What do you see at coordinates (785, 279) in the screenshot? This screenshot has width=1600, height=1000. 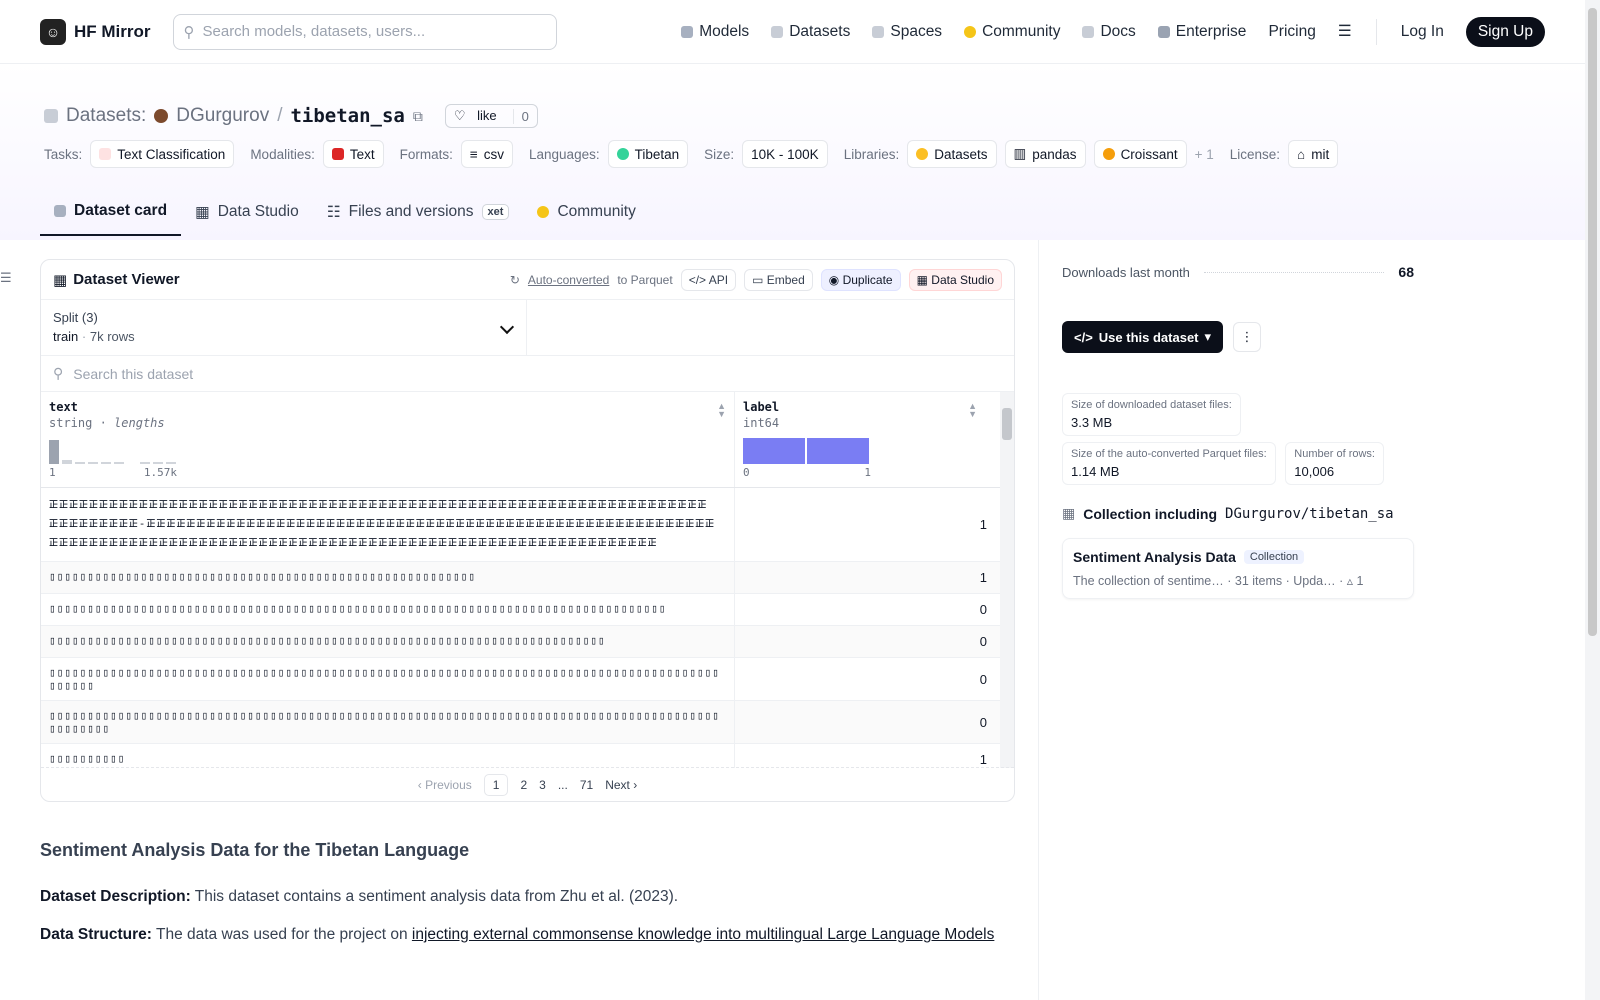 I see `embed-label: Embed` at bounding box center [785, 279].